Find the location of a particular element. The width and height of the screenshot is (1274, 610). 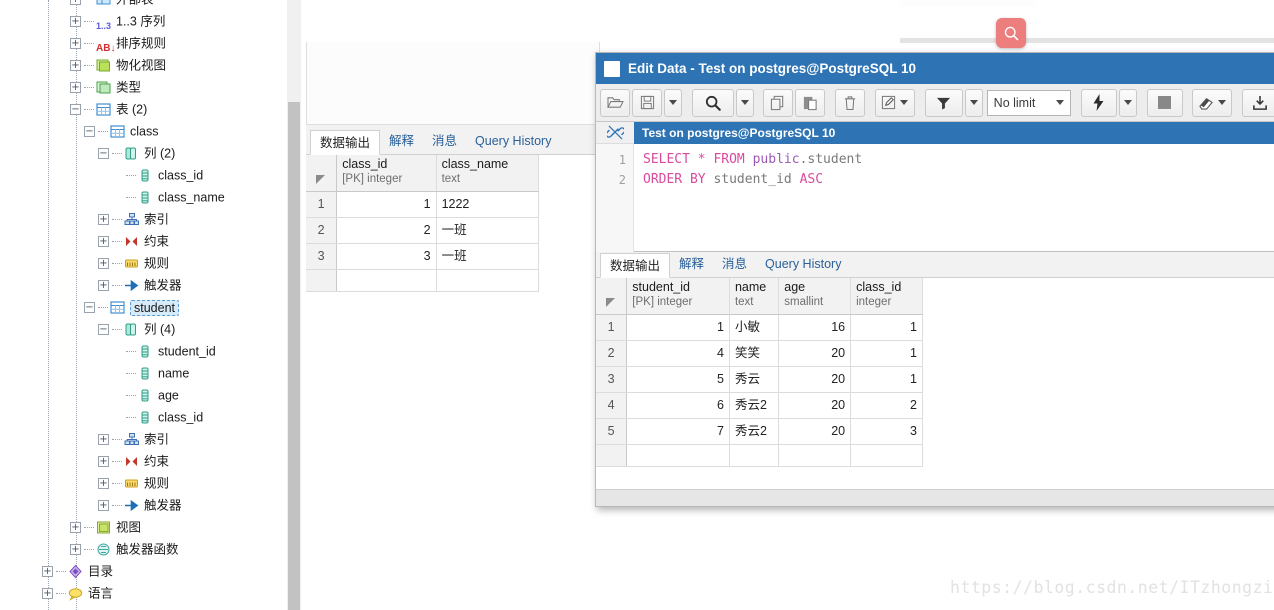

tree-item-4: − 列 (4) is located at coordinates (143, 329).